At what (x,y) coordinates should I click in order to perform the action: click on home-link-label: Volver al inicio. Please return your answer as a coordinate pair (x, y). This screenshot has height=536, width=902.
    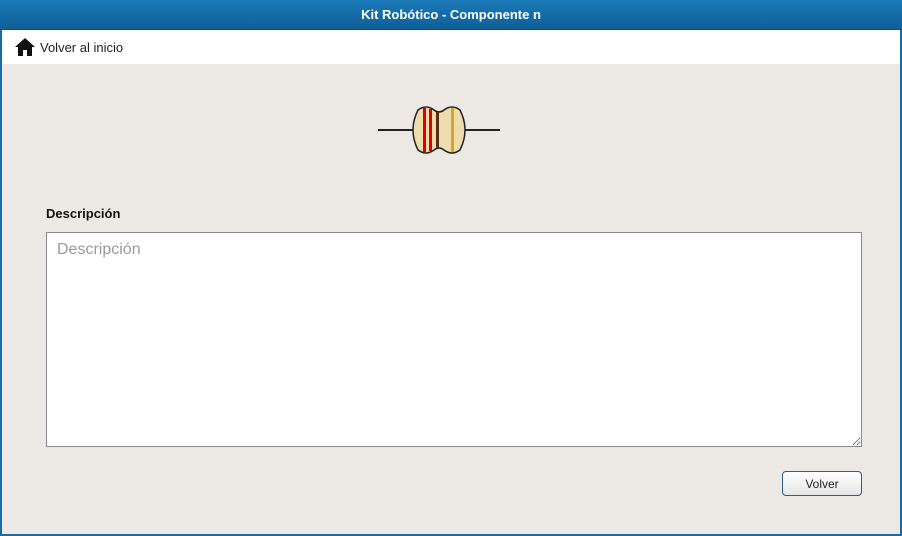
    Looking at the image, I should click on (82, 47).